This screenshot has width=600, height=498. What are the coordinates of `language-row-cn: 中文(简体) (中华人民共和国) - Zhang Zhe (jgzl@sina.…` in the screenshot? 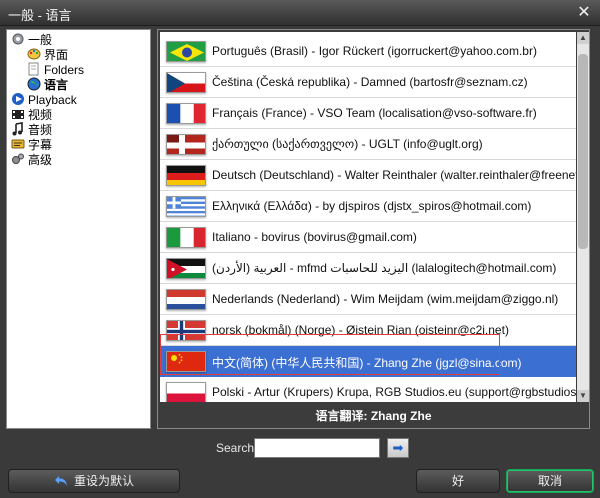 It's located at (368, 361).